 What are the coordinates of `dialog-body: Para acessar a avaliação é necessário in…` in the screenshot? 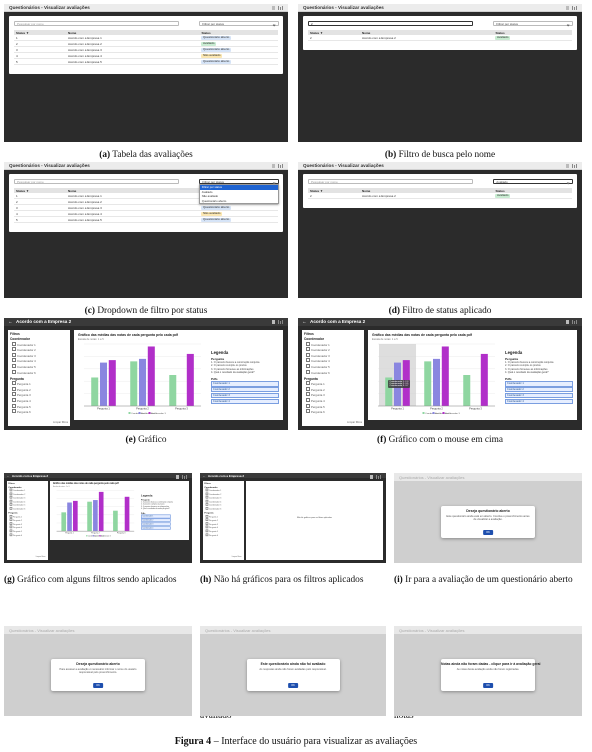 It's located at (98, 671).